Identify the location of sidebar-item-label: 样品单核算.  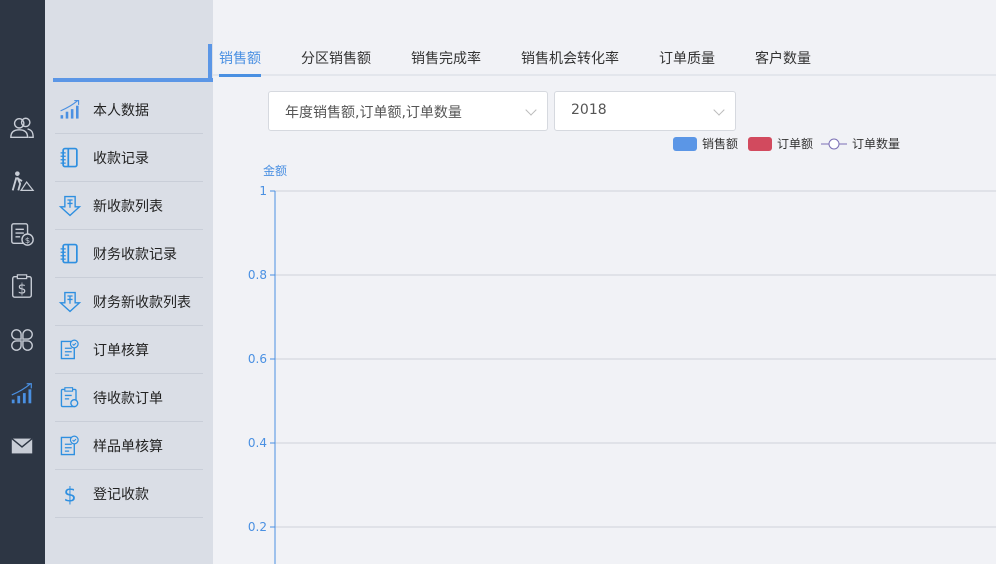
(128, 446).